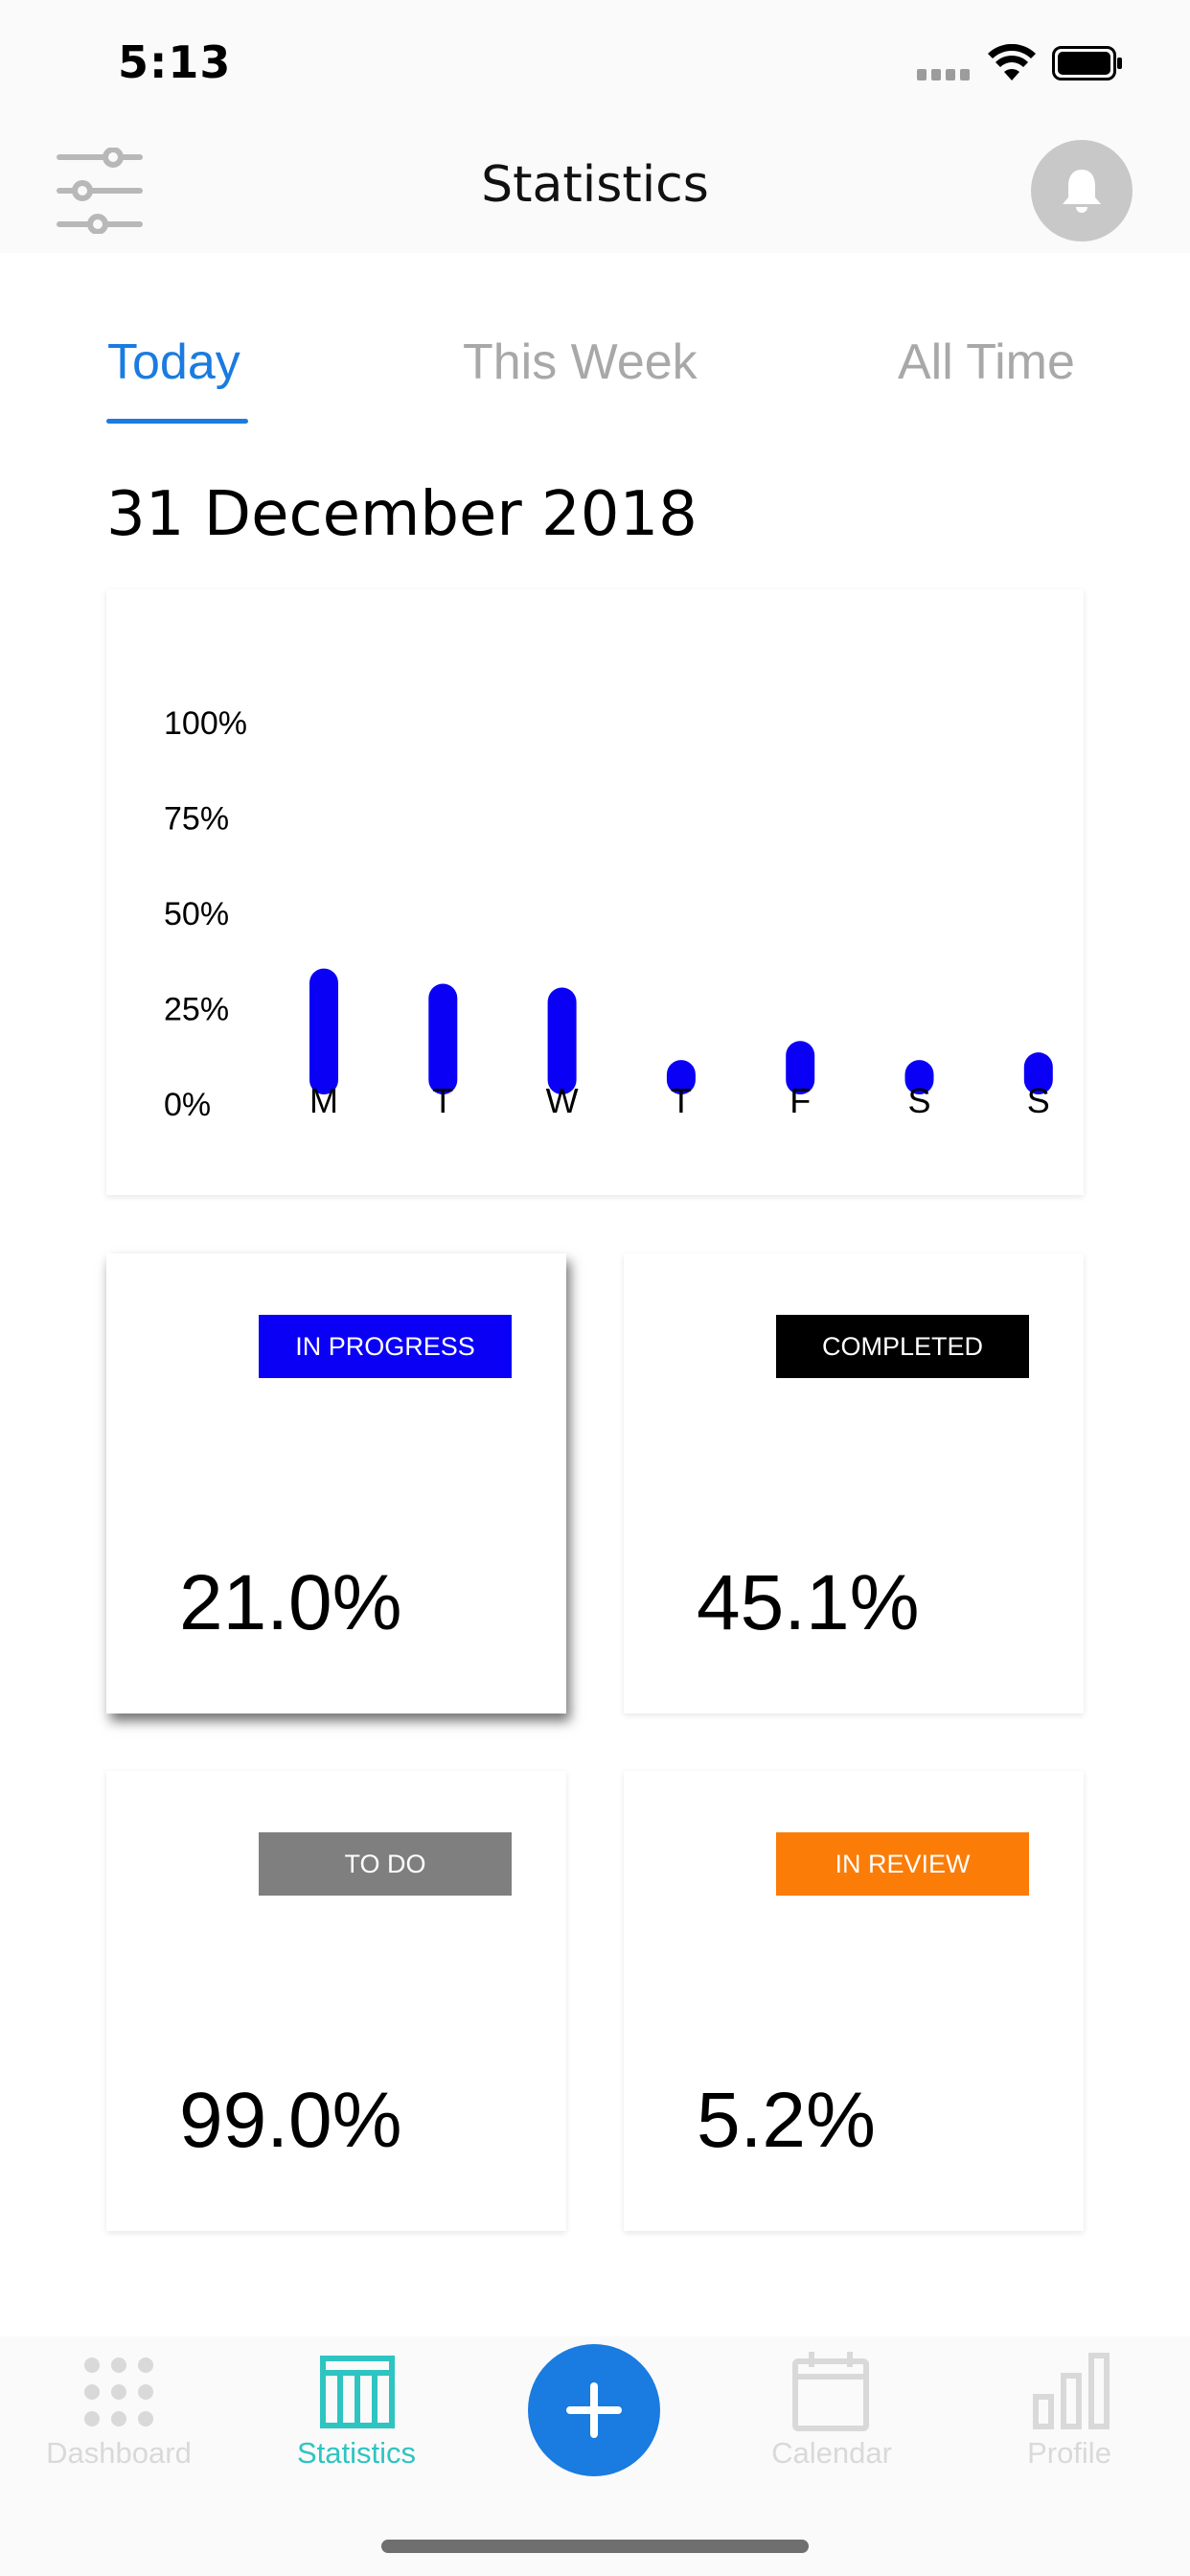 This screenshot has height=2576, width=1190. I want to click on stat-card-completed: COMPLETED 45.1%, so click(854, 1484).